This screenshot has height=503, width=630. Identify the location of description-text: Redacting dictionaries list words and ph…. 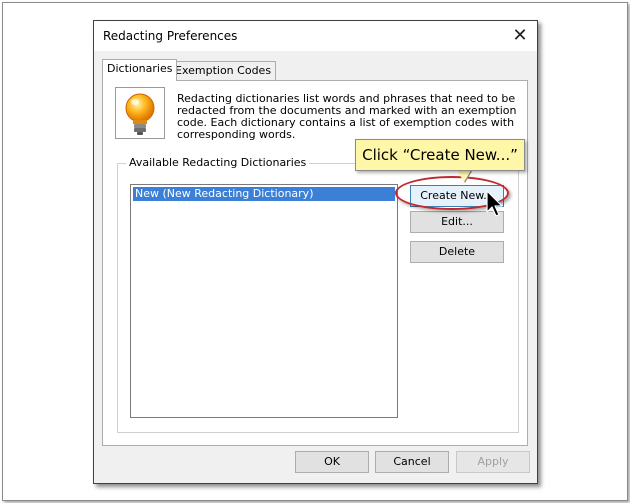
(347, 116).